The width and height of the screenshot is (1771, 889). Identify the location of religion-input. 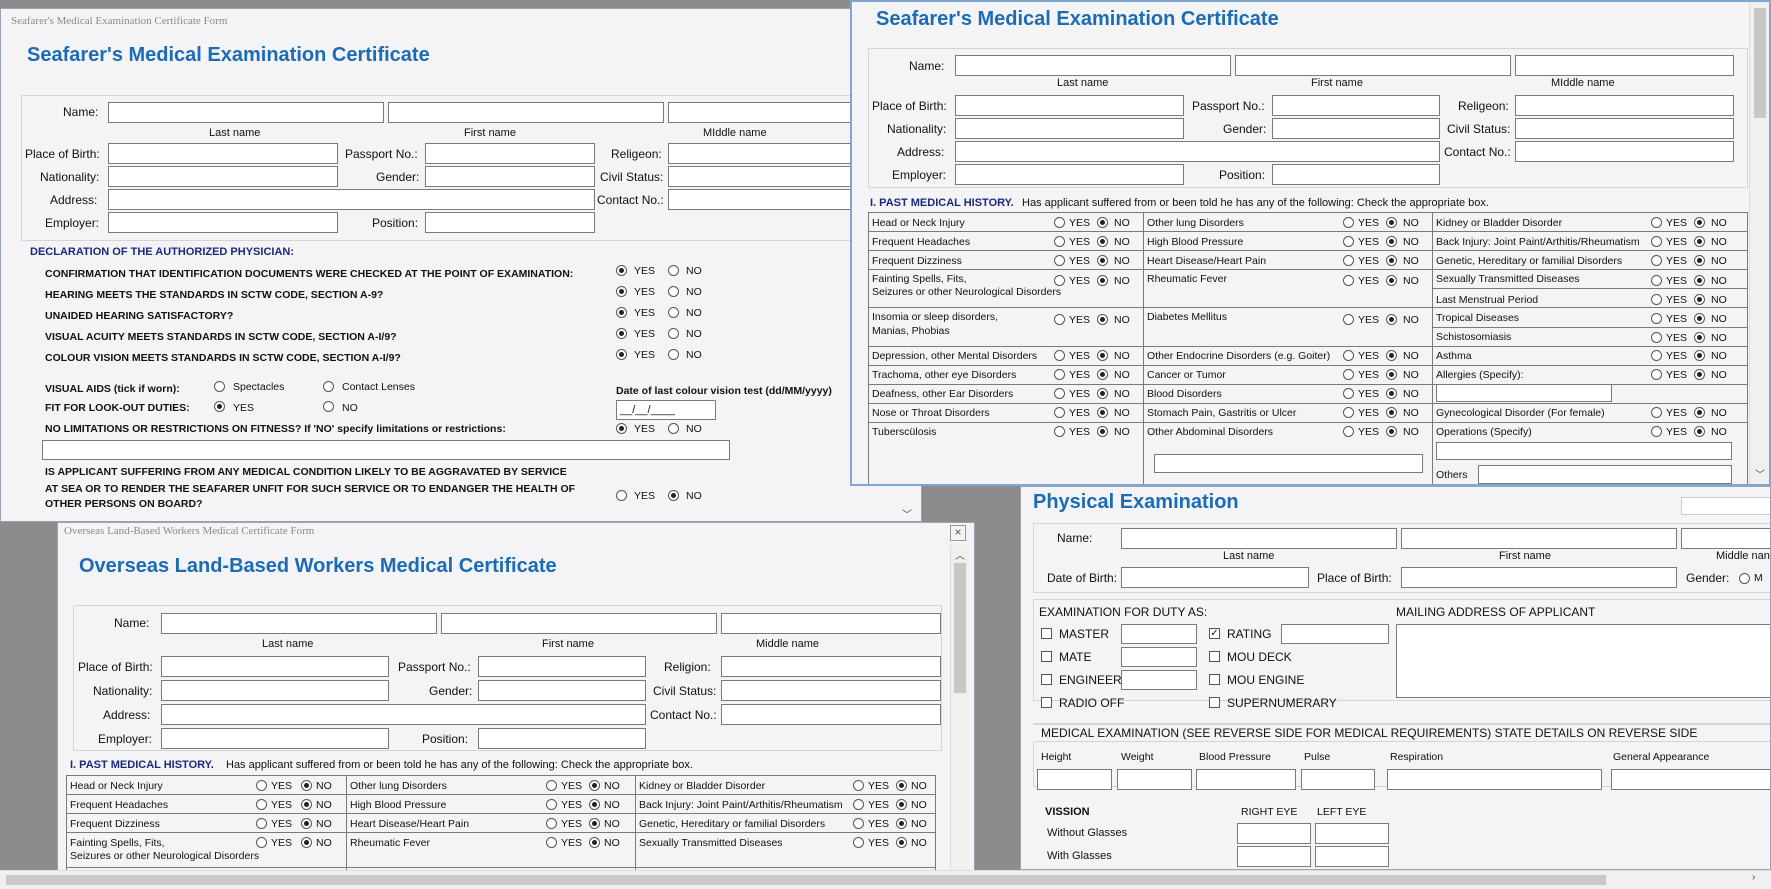
(1624, 105).